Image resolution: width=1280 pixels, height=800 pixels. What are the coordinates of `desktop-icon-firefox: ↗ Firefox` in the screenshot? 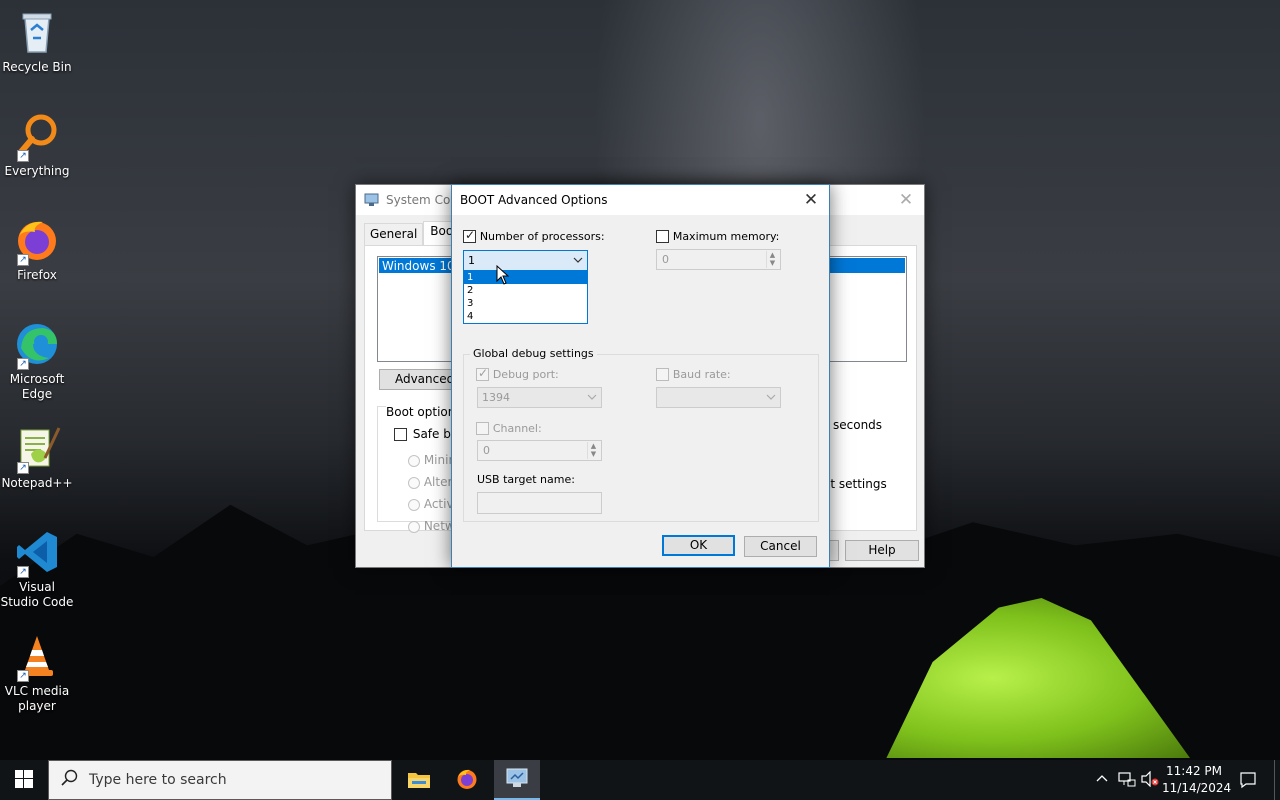 It's located at (37, 249).